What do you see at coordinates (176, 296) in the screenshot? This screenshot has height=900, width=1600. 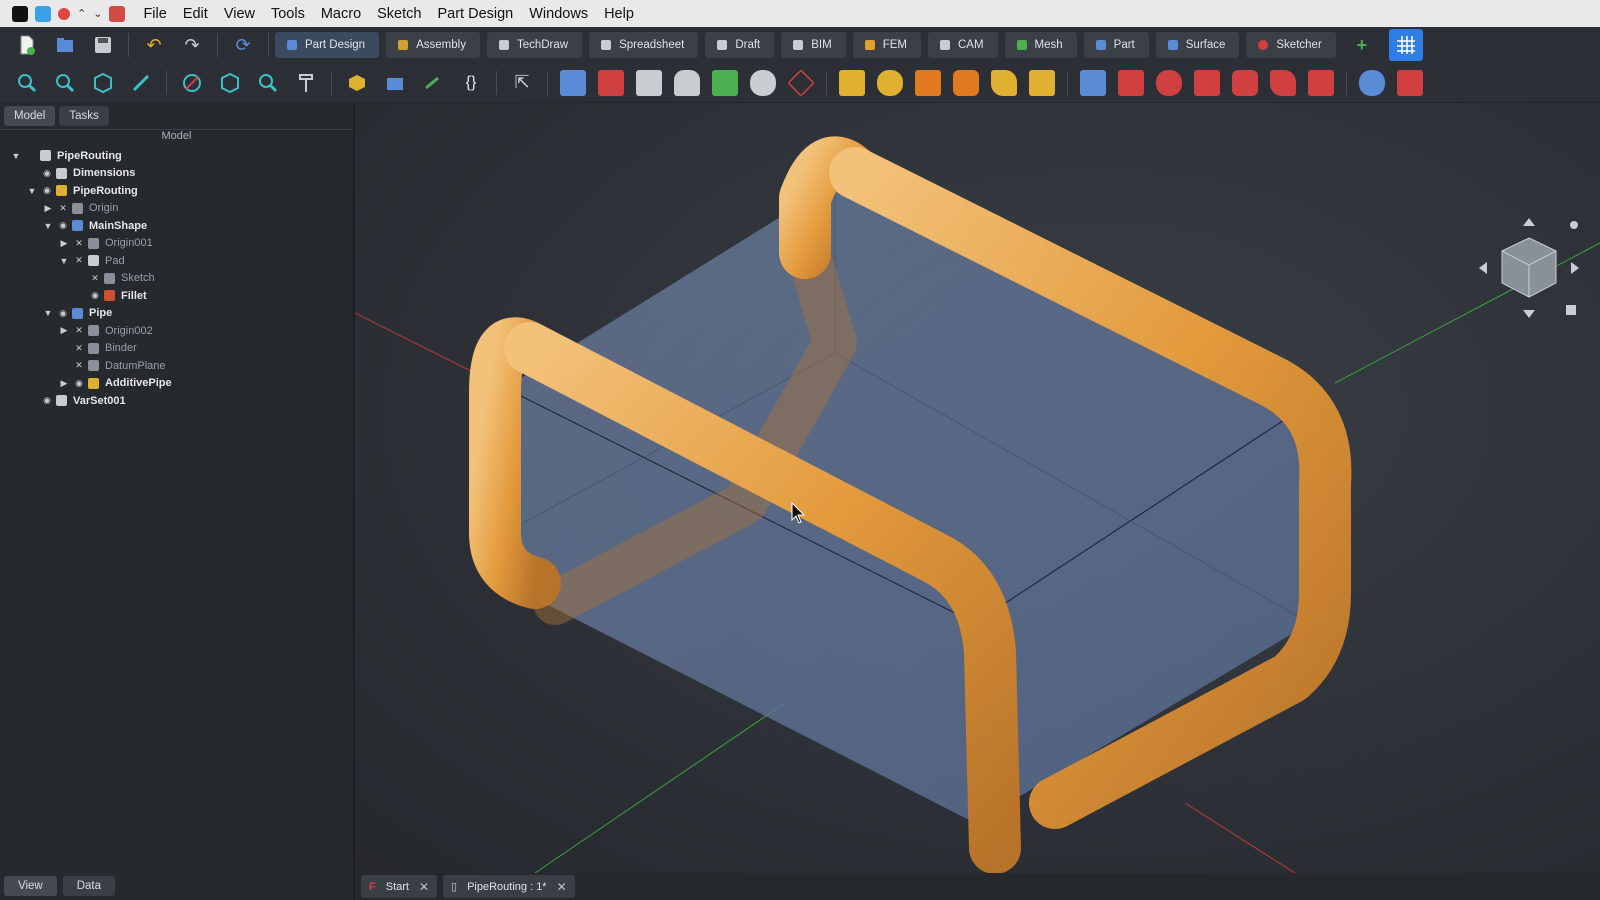 I see `tree-item: ◉ Fillet` at bounding box center [176, 296].